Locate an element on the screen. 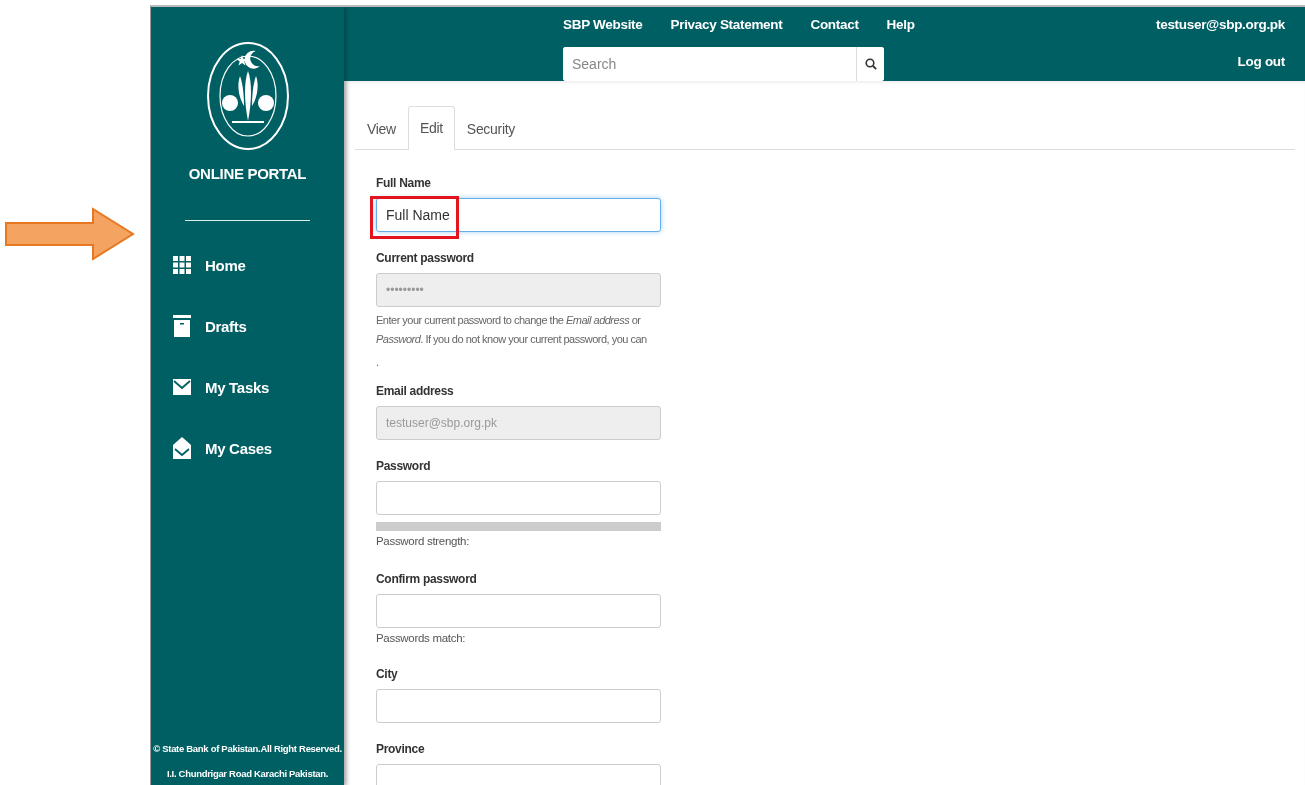 The height and width of the screenshot is (785, 1305). nav-link: Home is located at coordinates (258, 265).